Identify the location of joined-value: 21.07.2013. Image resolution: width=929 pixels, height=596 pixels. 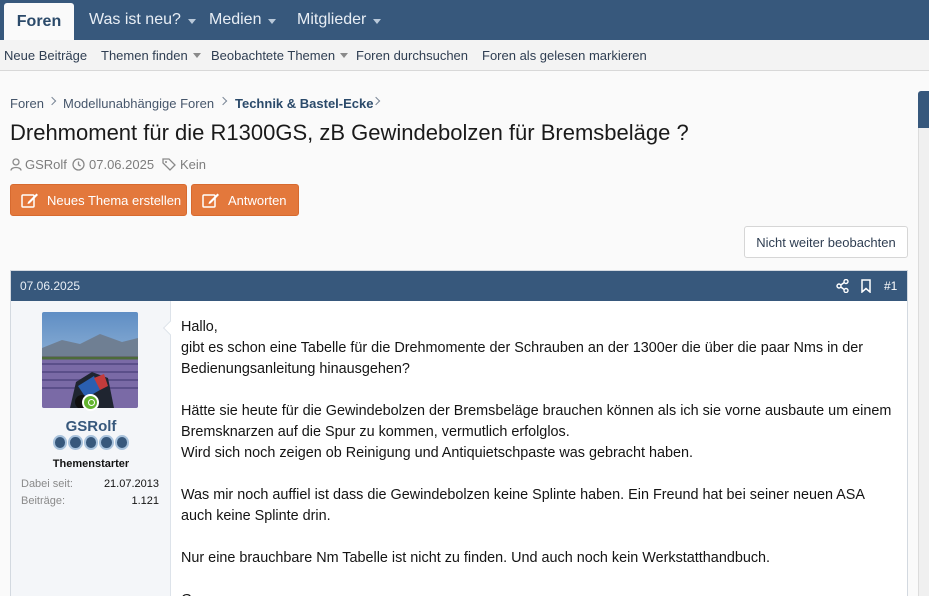
(131, 484).